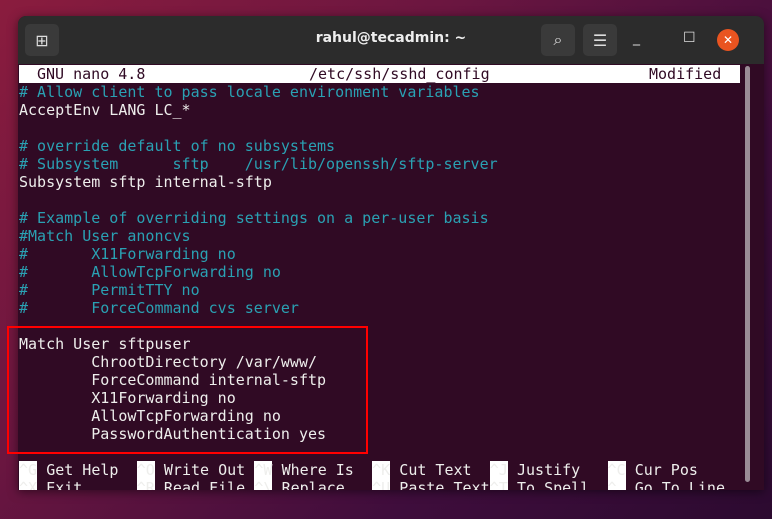  What do you see at coordinates (28, 470) in the screenshot?
I see `shortcut-key: ^G` at bounding box center [28, 470].